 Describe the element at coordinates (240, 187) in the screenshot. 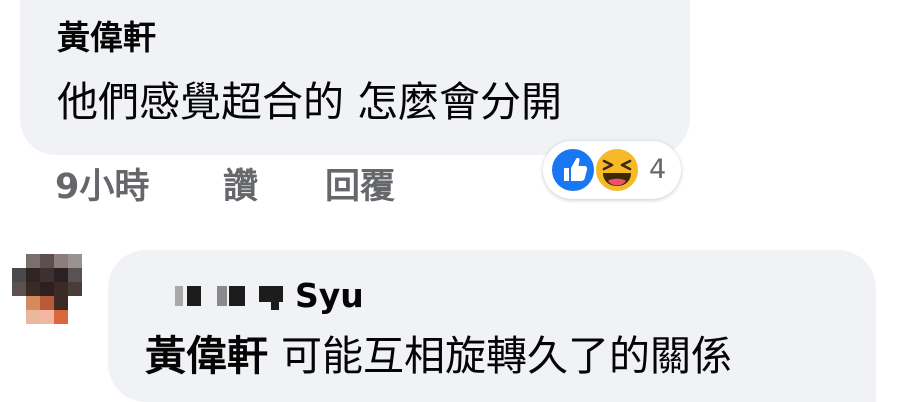

I see `like-button: 讚` at that location.